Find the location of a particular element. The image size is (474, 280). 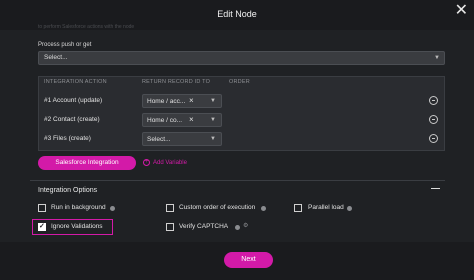

salesforce-integration-button: Salesforce Integration is located at coordinates (87, 163).